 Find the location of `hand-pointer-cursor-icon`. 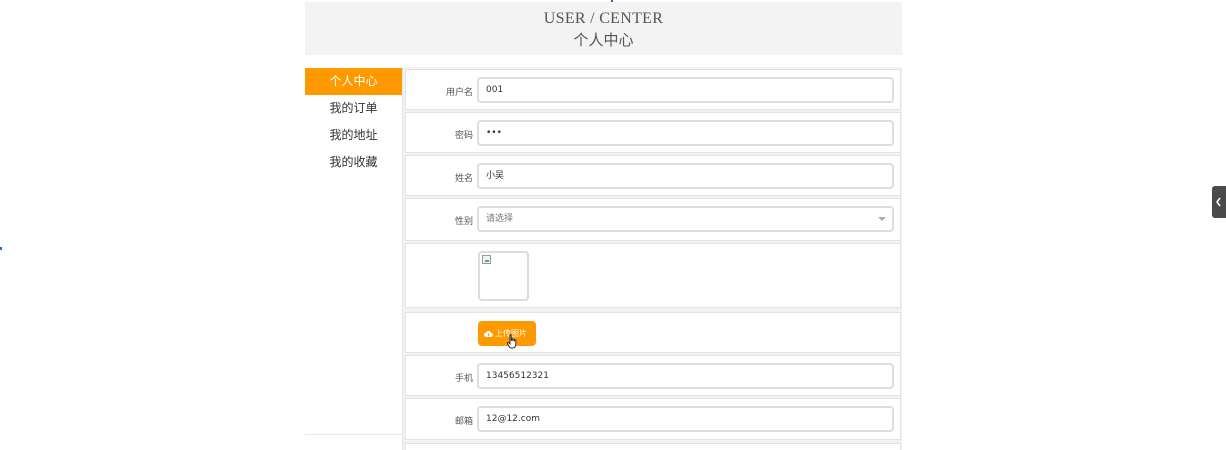

hand-pointer-cursor-icon is located at coordinates (512, 341).